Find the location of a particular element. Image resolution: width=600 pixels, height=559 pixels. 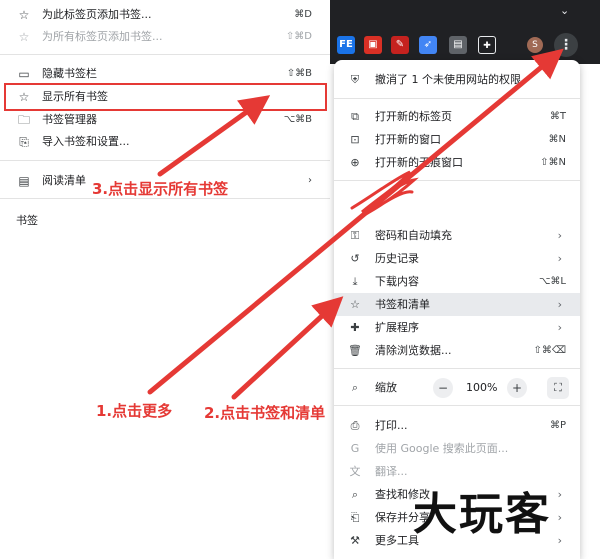

bookmarks-section-label: 书签 is located at coordinates (27, 220).